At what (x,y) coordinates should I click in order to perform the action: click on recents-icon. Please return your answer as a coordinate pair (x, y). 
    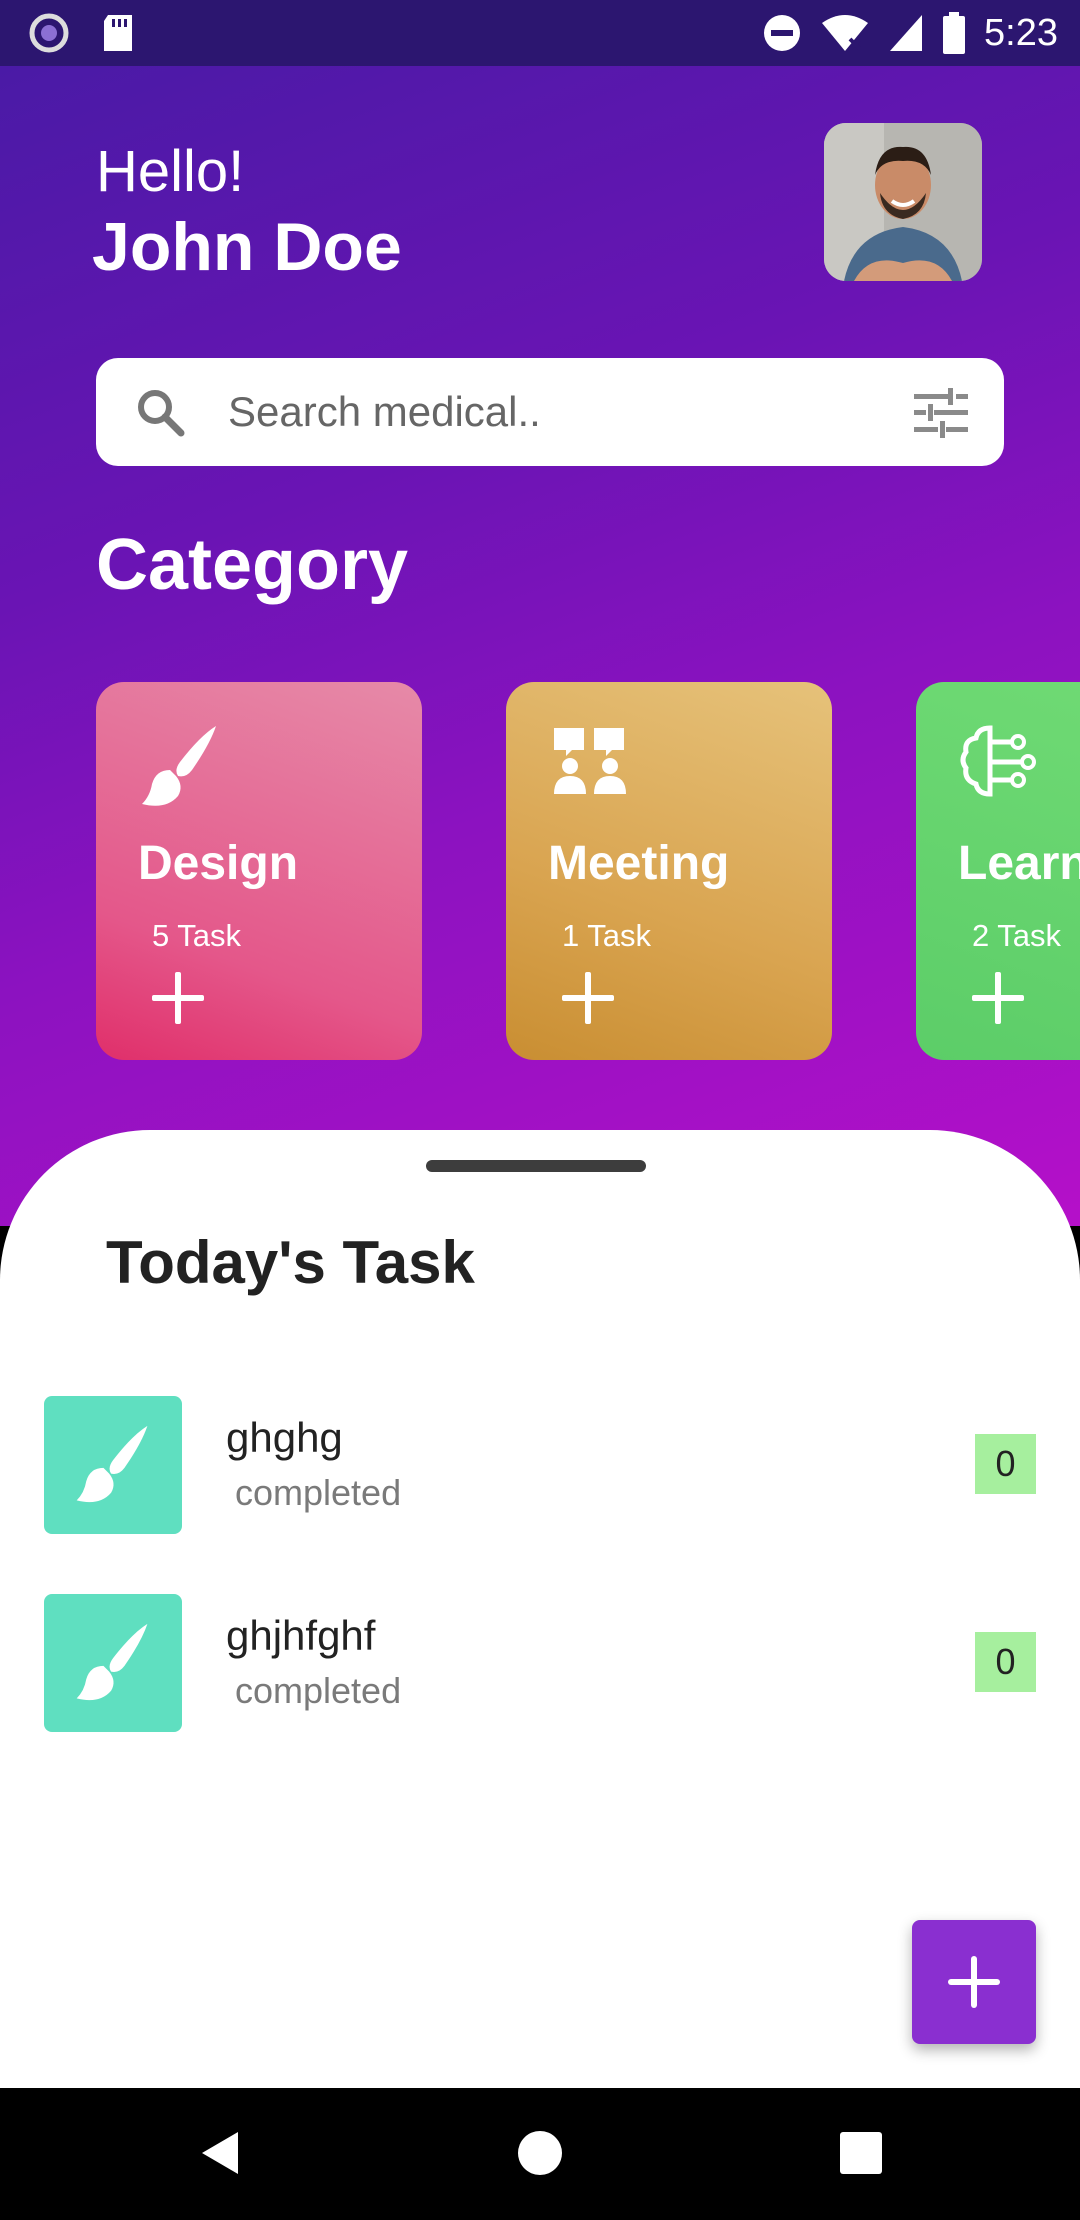
    Looking at the image, I should click on (861, 2153).